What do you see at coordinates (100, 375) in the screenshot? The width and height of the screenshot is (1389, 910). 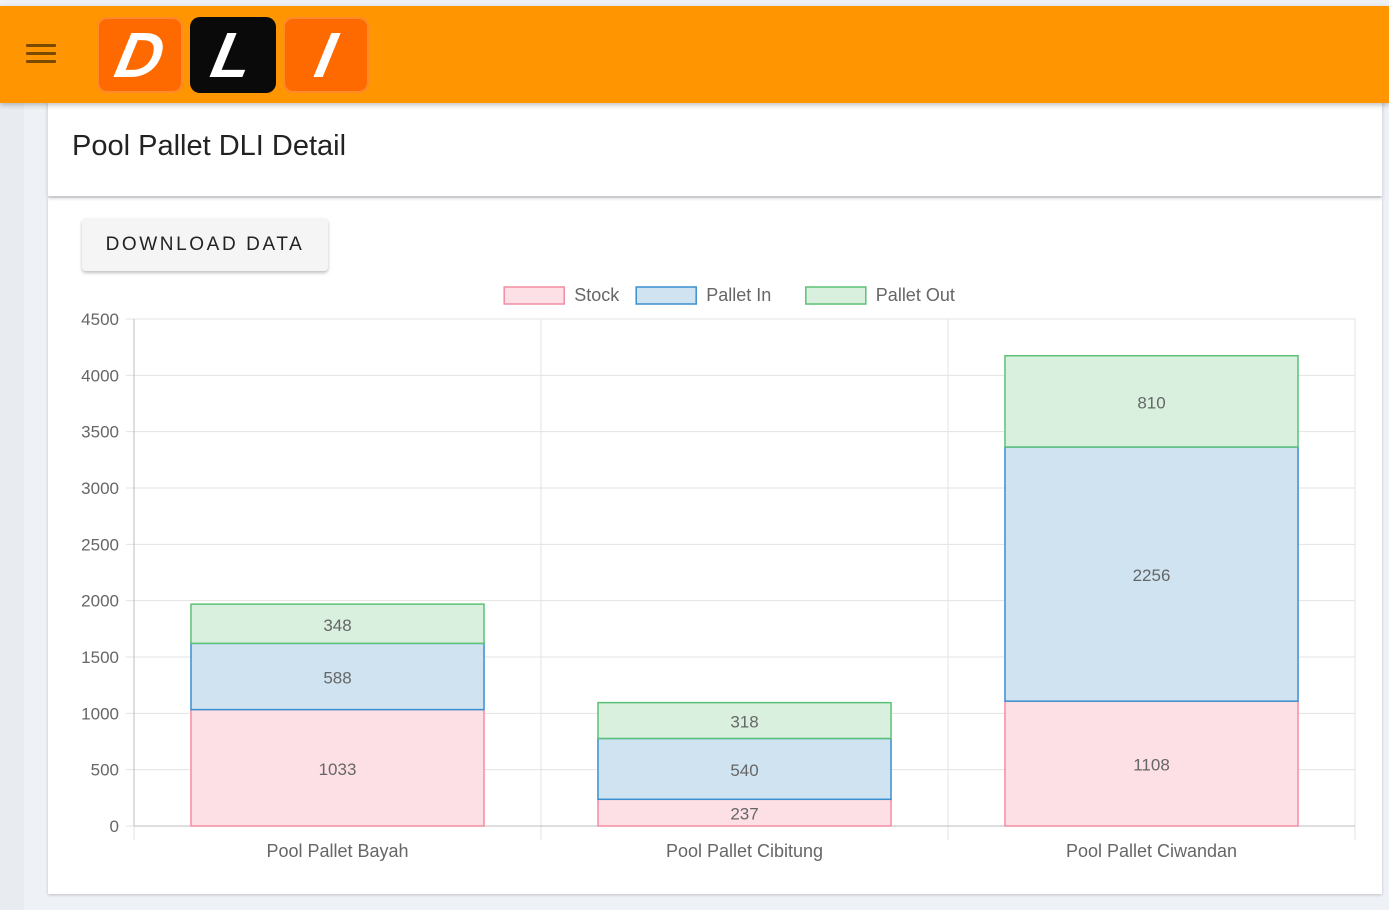 I see `y-tick-label: 4000` at bounding box center [100, 375].